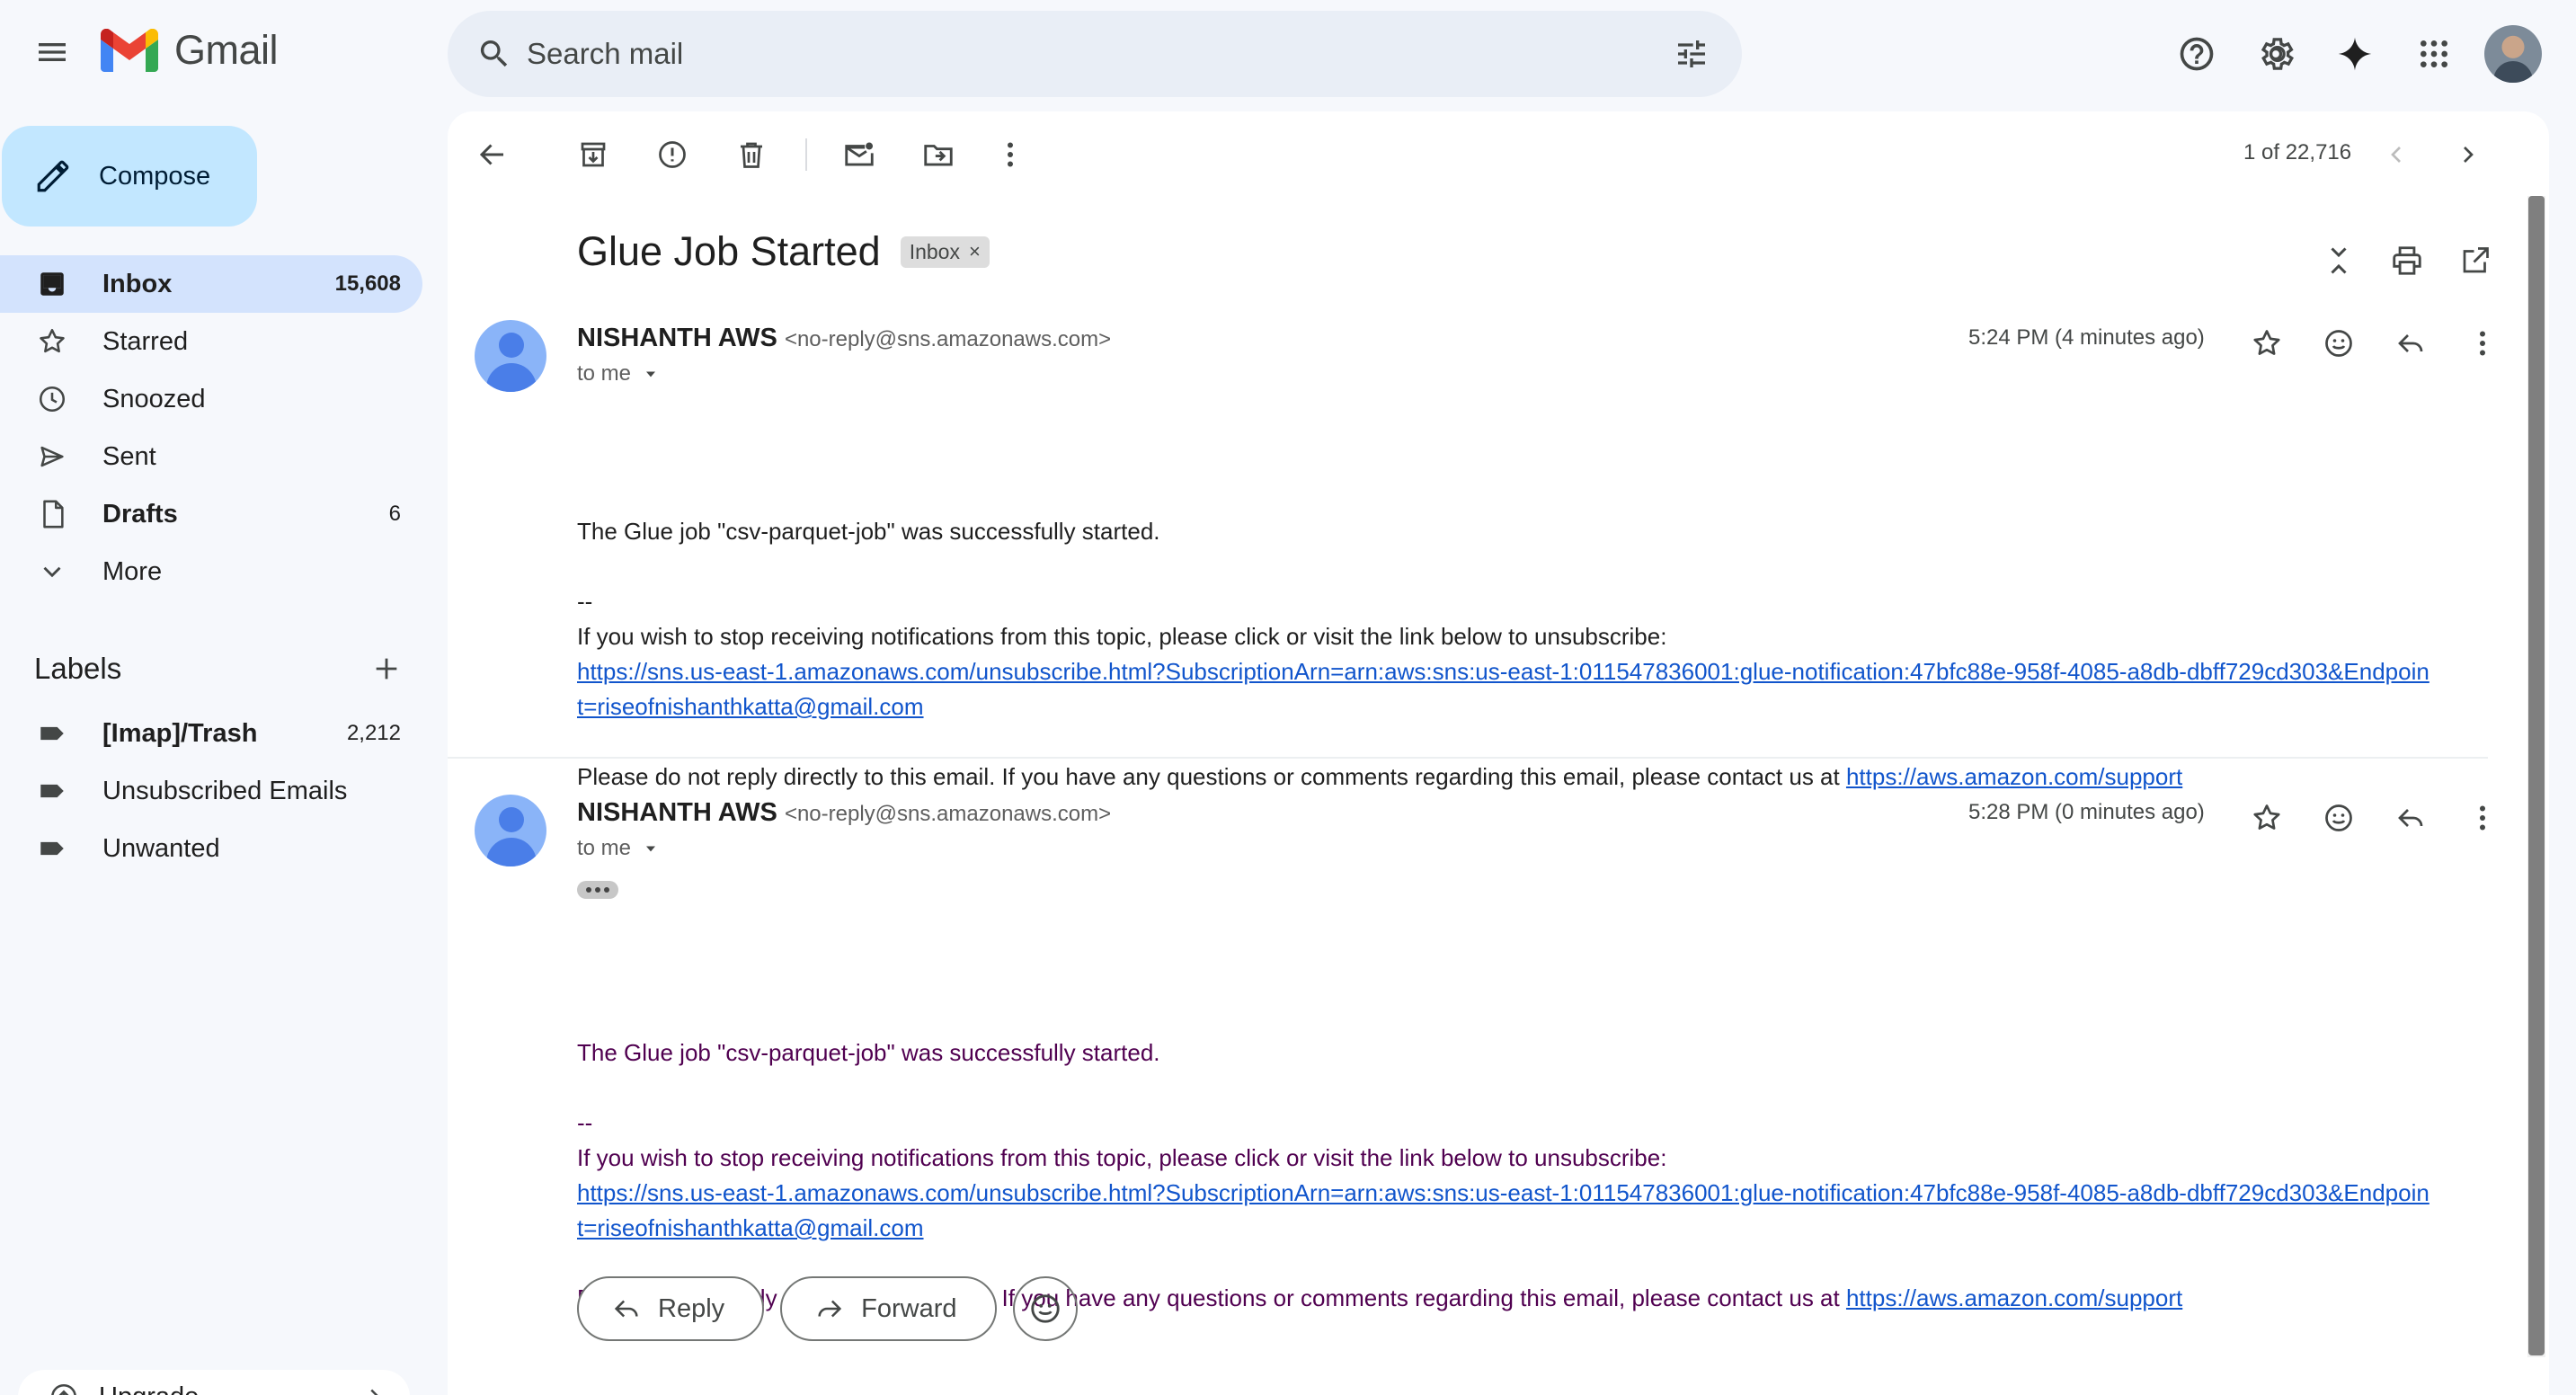 Image resolution: width=2576 pixels, height=1395 pixels. I want to click on clock-icon, so click(52, 399).